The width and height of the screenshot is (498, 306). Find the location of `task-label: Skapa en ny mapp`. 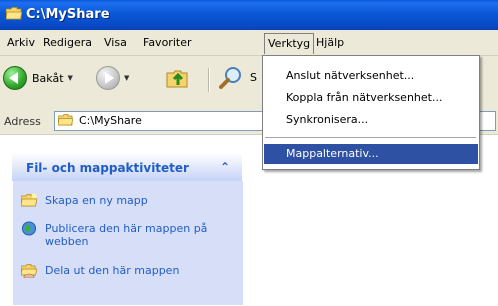

task-label: Skapa en ny mapp is located at coordinates (96, 200).